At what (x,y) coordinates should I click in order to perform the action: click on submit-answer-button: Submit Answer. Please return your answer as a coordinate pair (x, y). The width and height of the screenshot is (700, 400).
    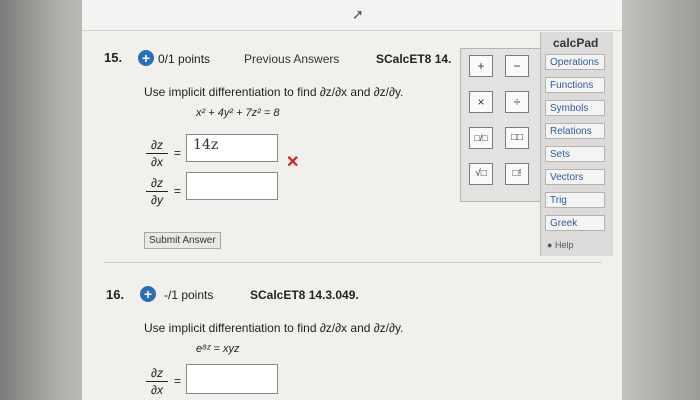
    Looking at the image, I should click on (182, 240).